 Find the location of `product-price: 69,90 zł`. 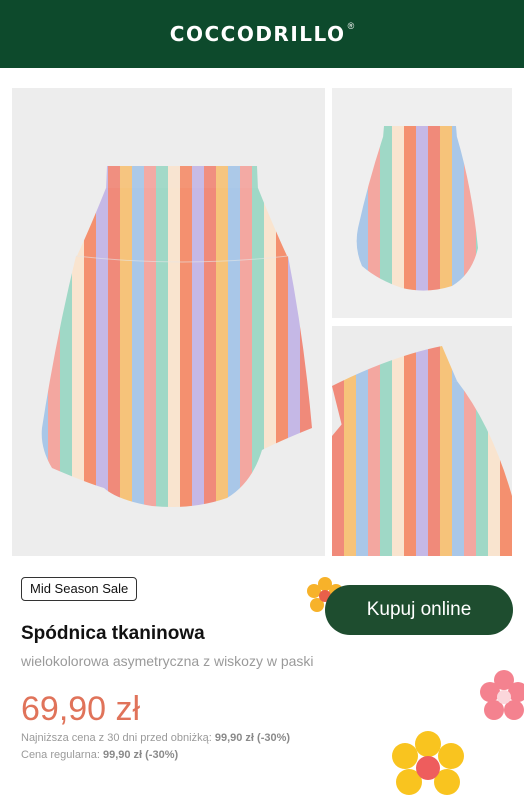

product-price: 69,90 zł is located at coordinates (81, 709).